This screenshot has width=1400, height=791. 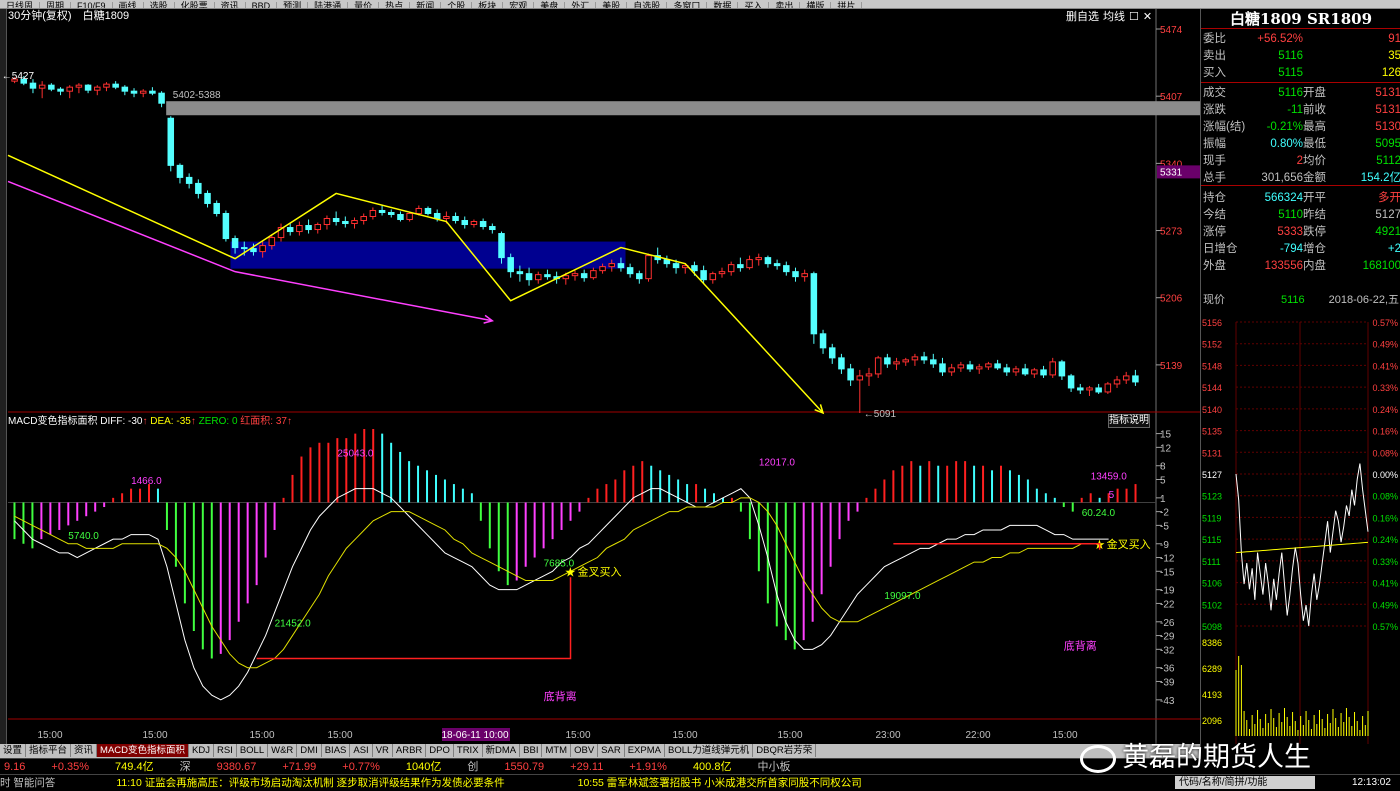 What do you see at coordinates (128, 5) in the screenshot?
I see `toolbar-button: 画线` at bounding box center [128, 5].